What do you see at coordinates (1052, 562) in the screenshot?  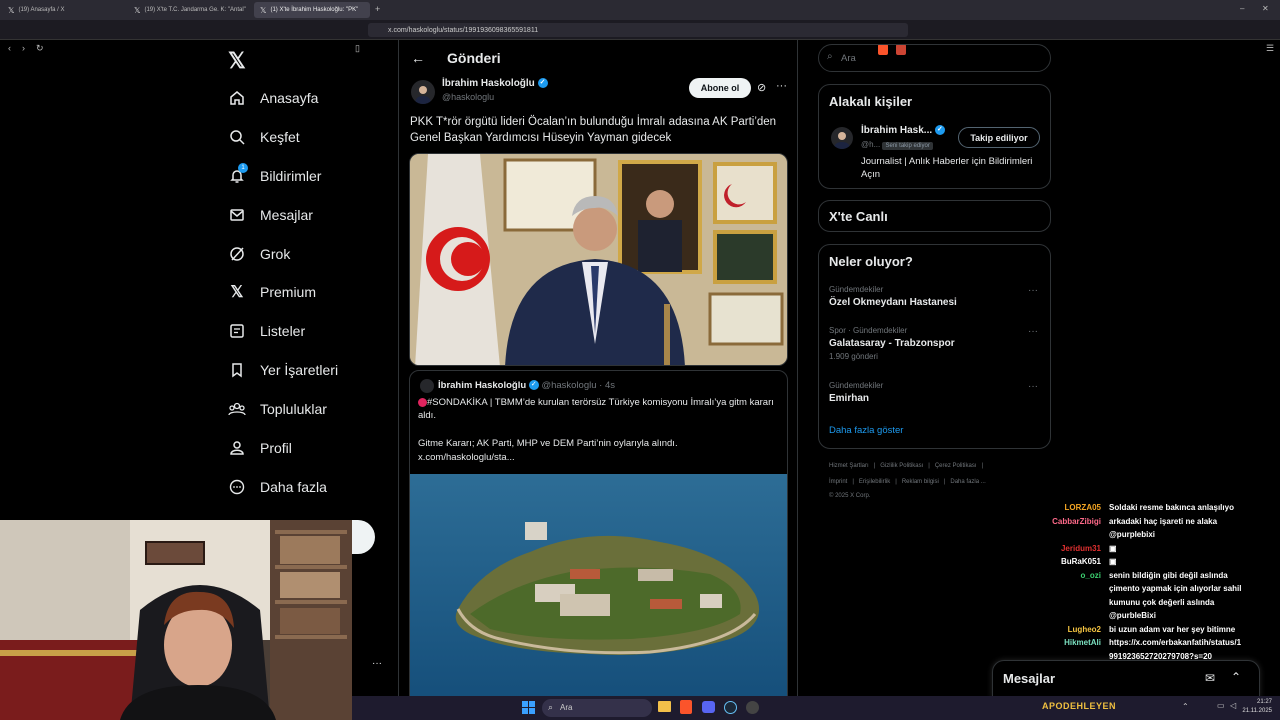 I see `chat-username: BuRaK051` at bounding box center [1052, 562].